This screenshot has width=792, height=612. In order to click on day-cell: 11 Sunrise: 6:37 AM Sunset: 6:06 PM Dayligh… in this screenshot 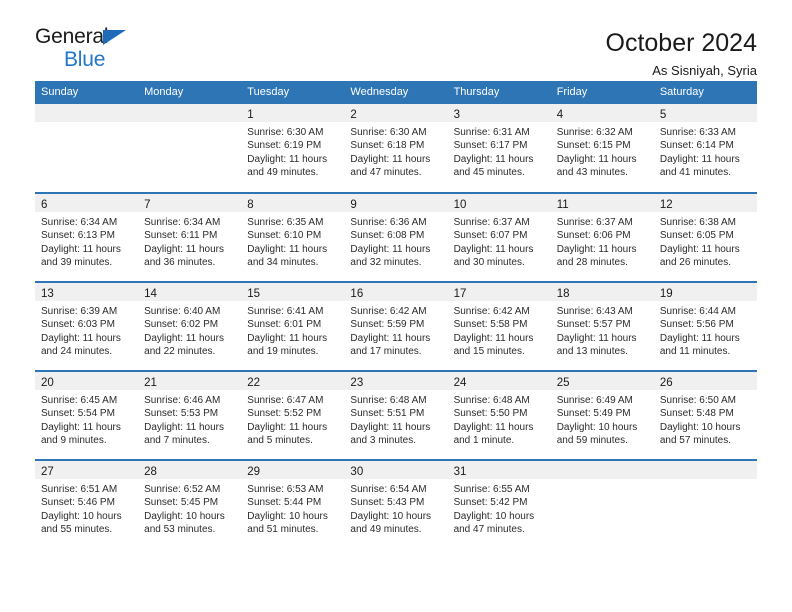, I will do `click(602, 237)`.